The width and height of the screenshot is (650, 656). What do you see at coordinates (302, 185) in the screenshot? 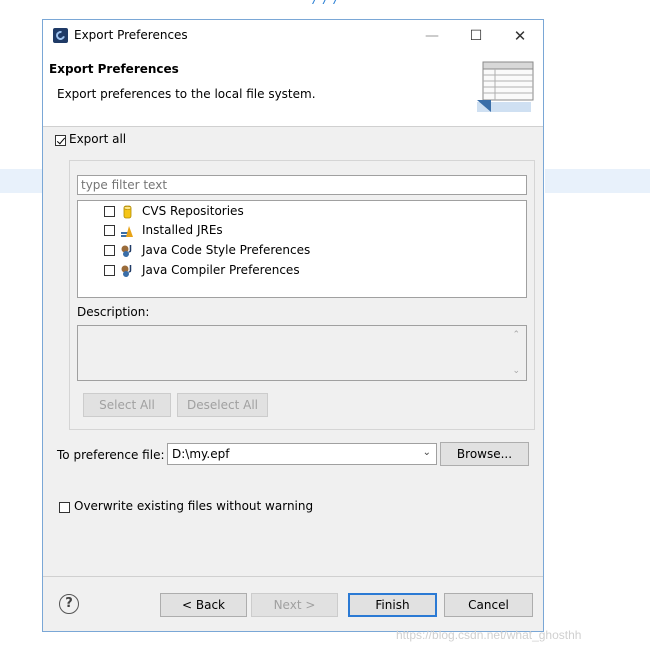
I see `filter-input` at bounding box center [302, 185].